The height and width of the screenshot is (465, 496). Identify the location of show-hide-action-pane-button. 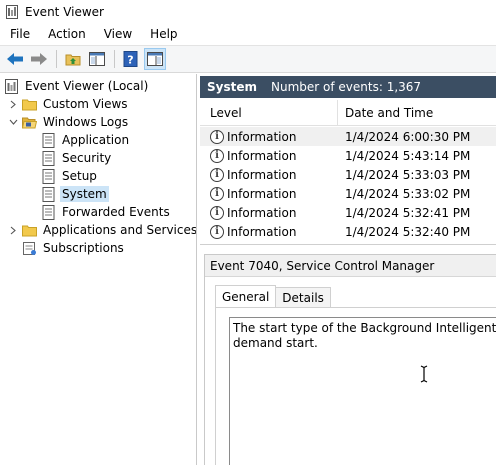
(155, 59).